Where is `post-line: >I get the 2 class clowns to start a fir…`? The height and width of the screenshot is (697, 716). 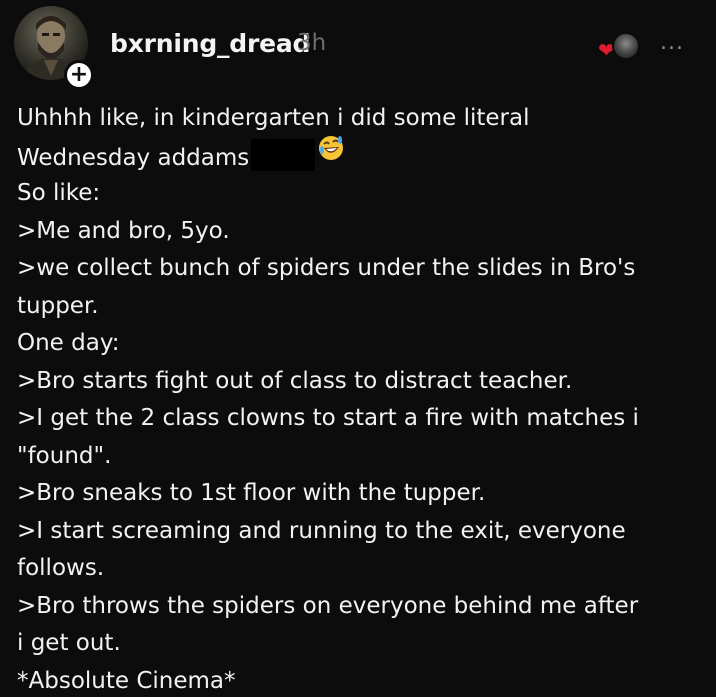
post-line: >I get the 2 class clowns to start a fir… is located at coordinates (328, 418).